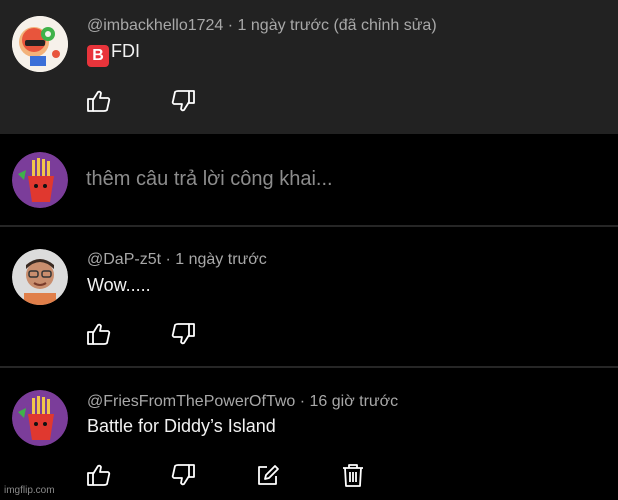 The height and width of the screenshot is (500, 618). What do you see at coordinates (221, 259) in the screenshot?
I see `comment-timestamp: 1 ngày trước` at bounding box center [221, 259].